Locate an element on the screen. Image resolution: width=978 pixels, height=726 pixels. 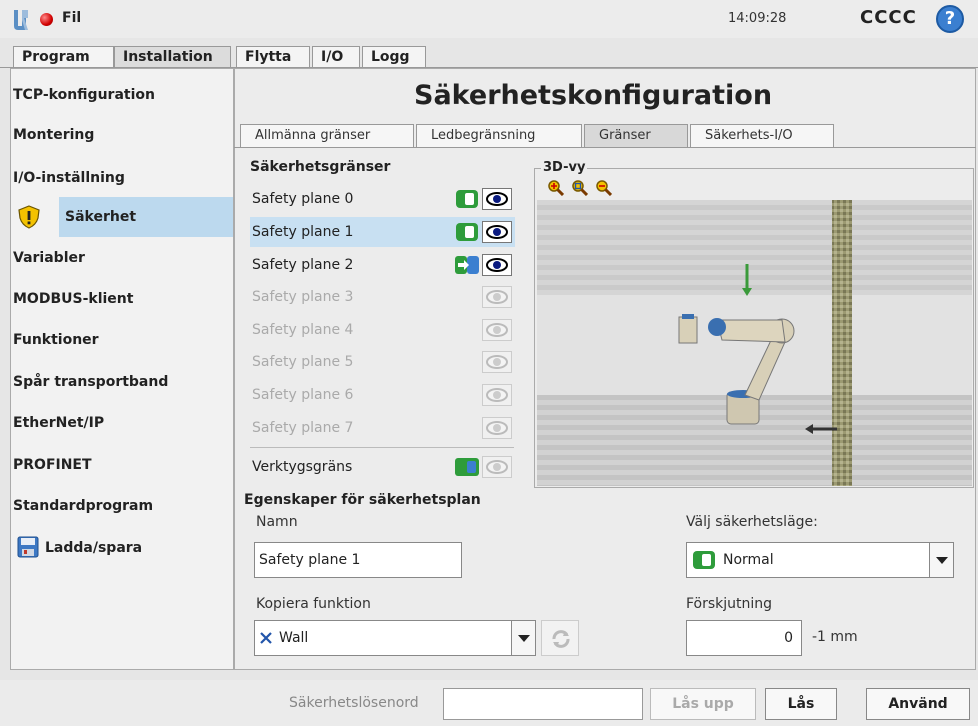
zoom-fit-icon is located at coordinates (580, 188).